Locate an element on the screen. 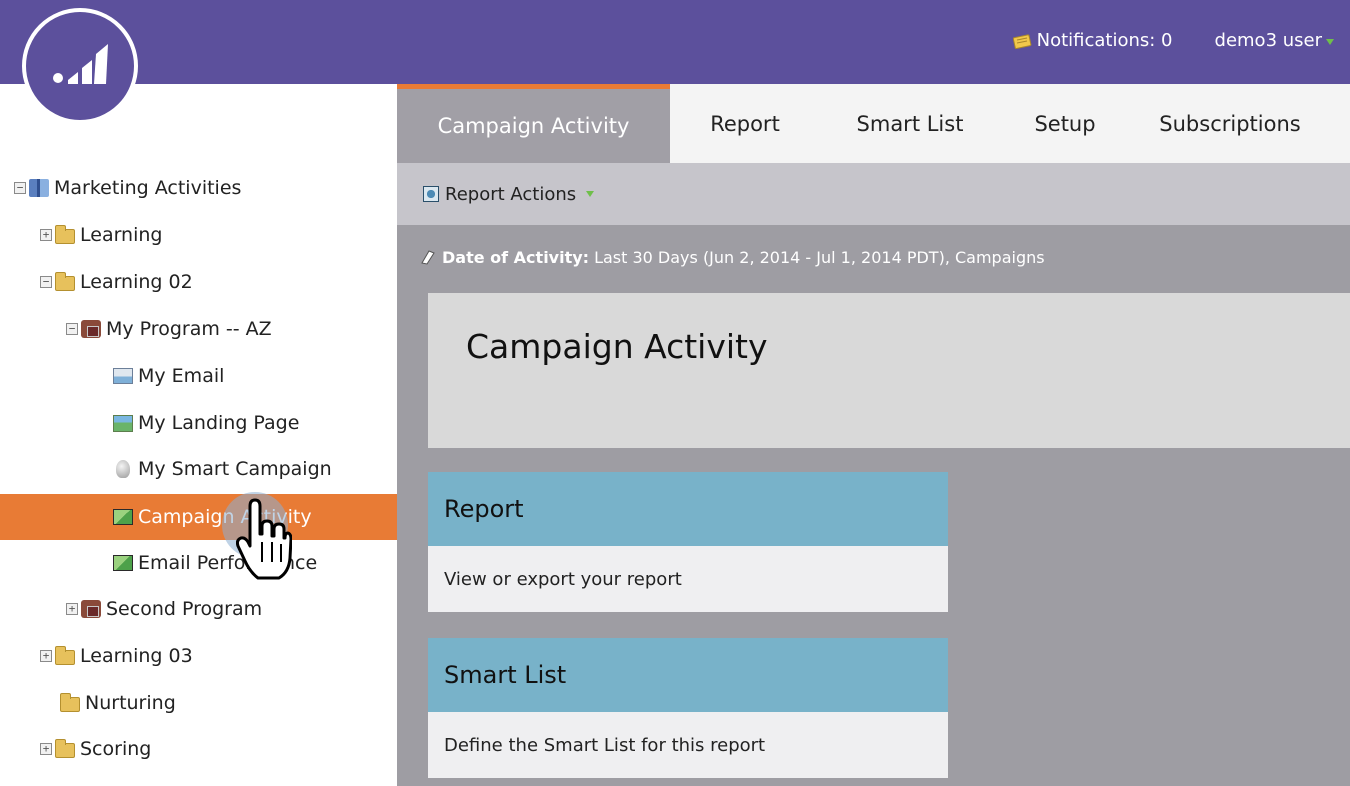 This screenshot has width=1350, height=786. hand-pointer-cursor-icon is located at coordinates (264, 539).